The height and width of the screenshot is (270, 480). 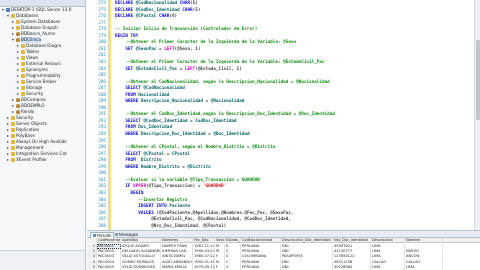 I want to click on expand-icon: ▸, so click(x=8, y=160).